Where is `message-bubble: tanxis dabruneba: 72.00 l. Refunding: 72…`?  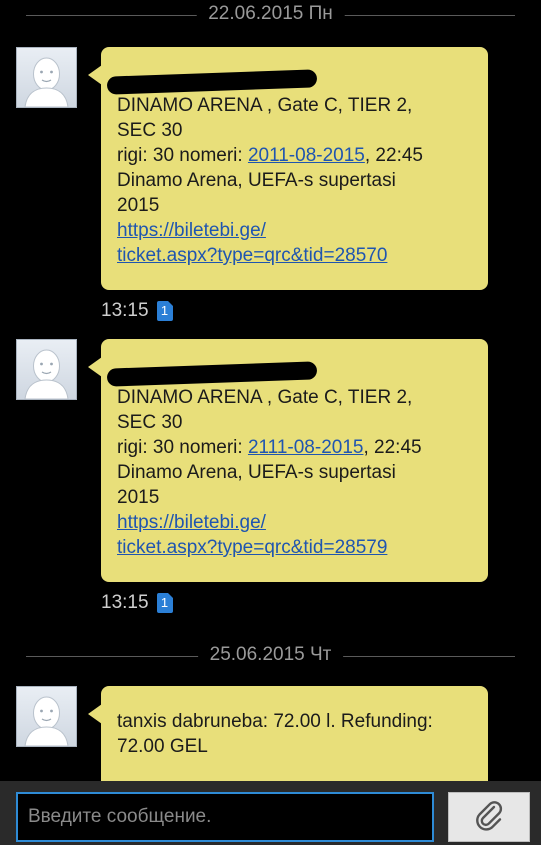
message-bubble: tanxis dabruneba: 72.00 l. Refunding: 72… is located at coordinates (288, 733).